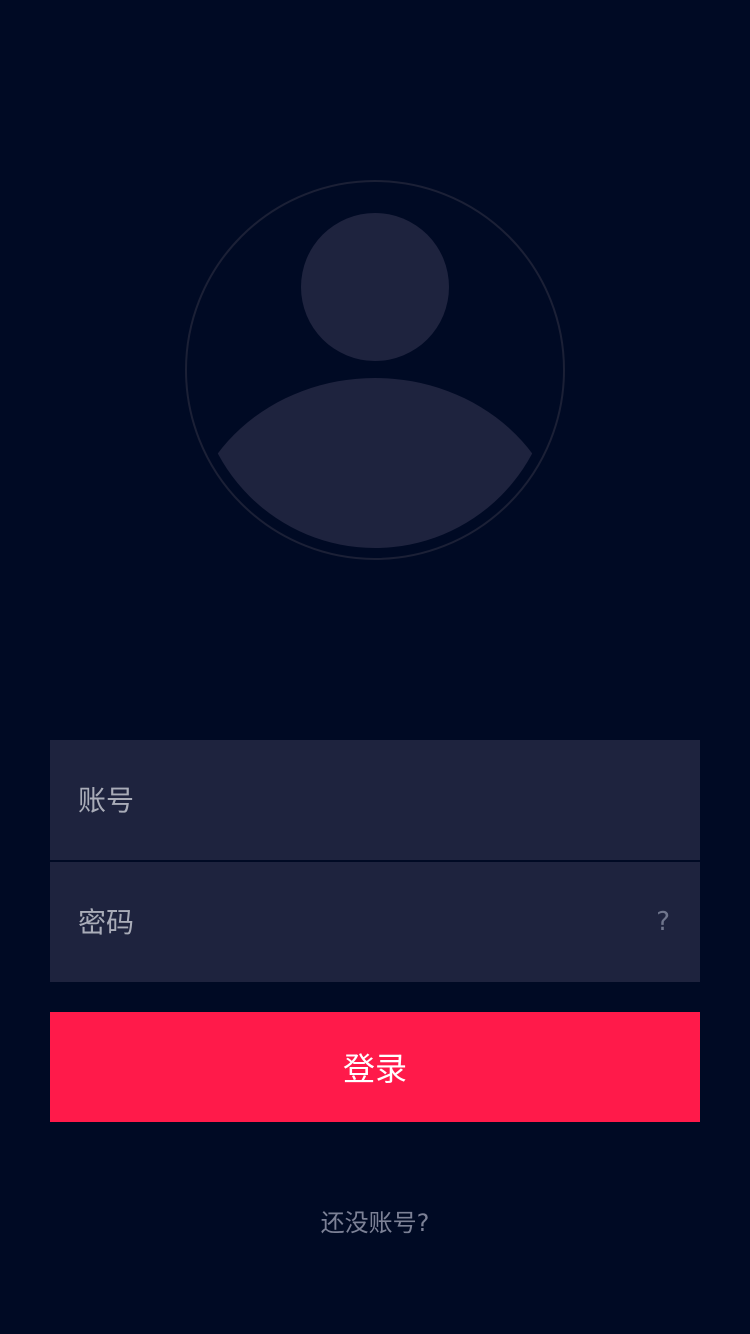 The height and width of the screenshot is (1334, 750). Describe the element at coordinates (663, 922) in the screenshot. I see `help-icon: ?` at that location.